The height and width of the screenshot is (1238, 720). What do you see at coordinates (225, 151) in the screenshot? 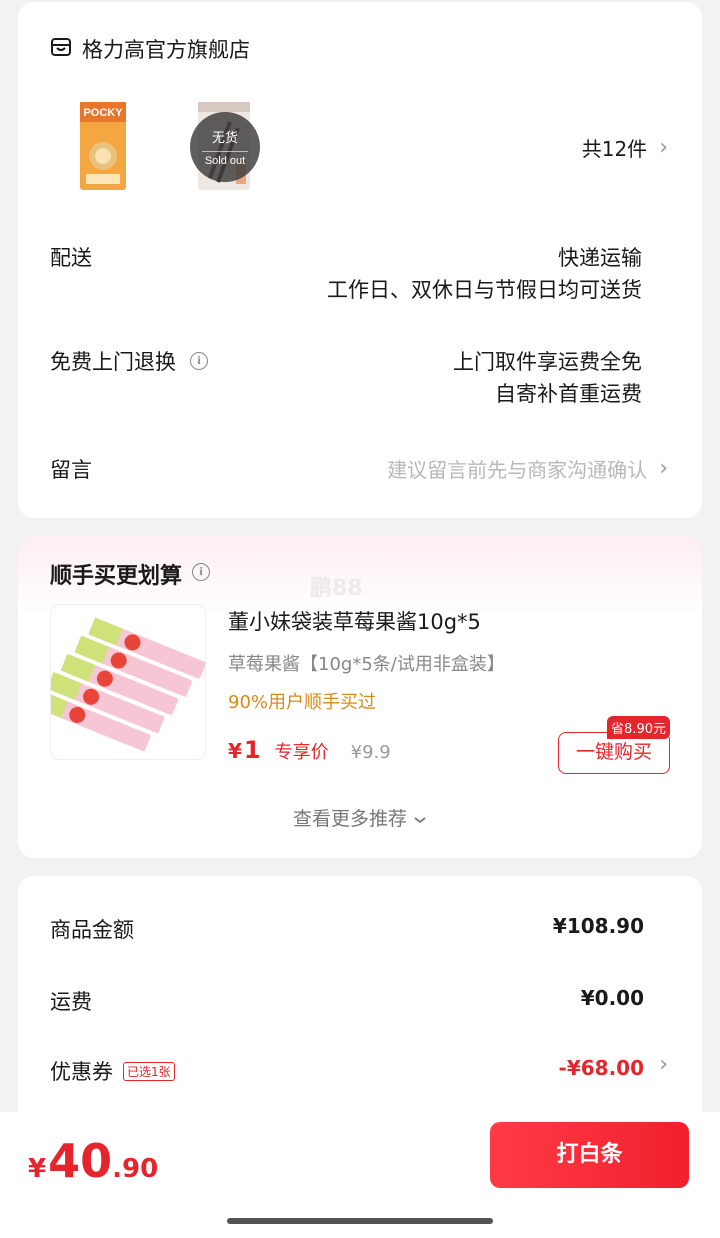
I see `soldout-divider` at bounding box center [225, 151].